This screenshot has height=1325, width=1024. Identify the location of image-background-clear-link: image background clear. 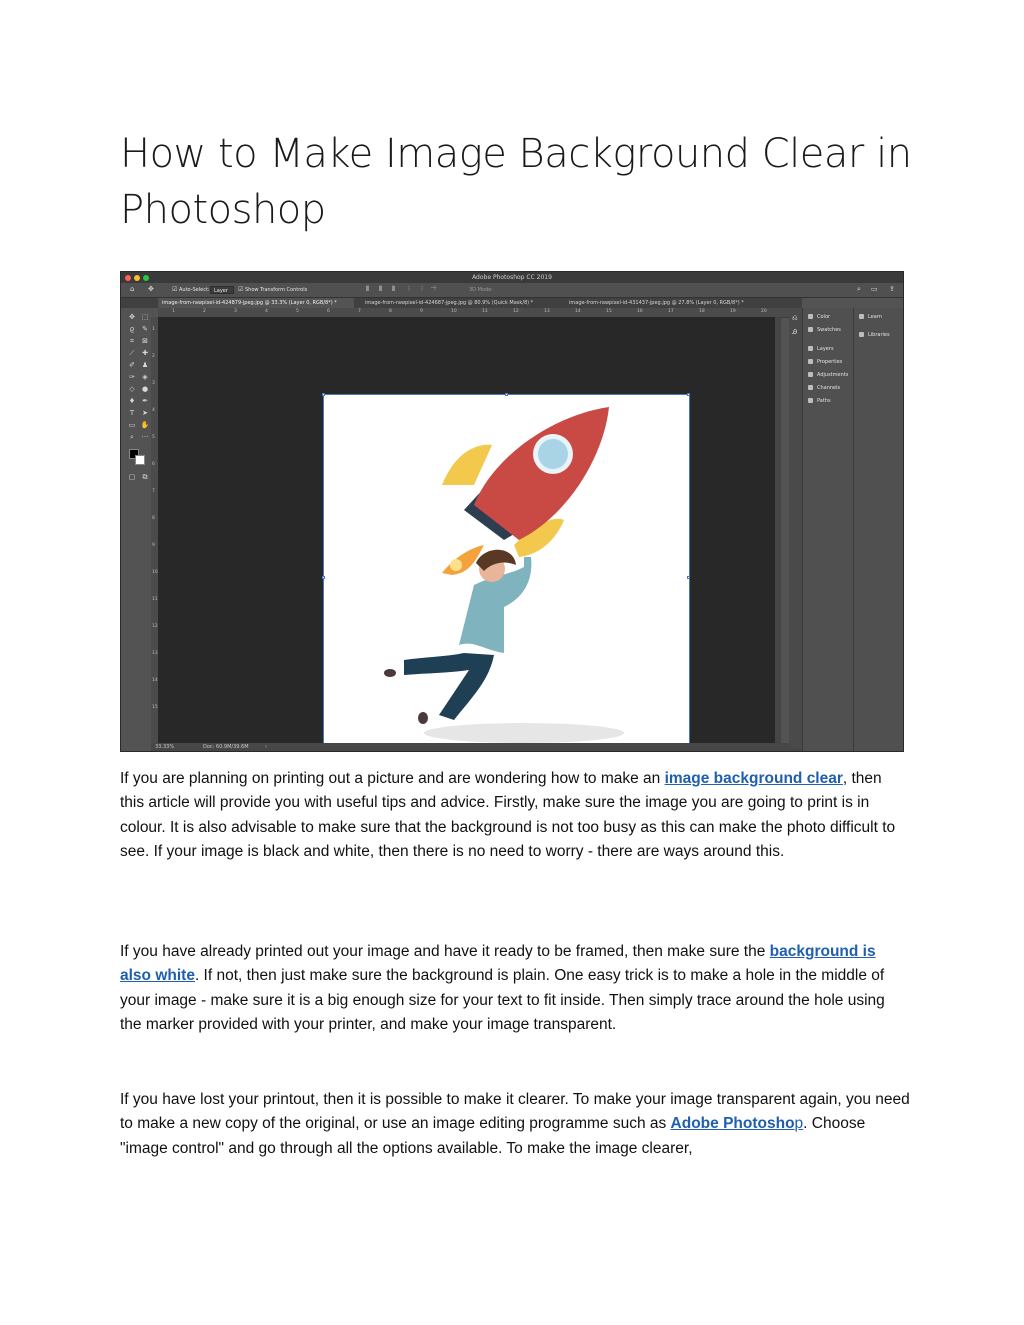
(754, 778).